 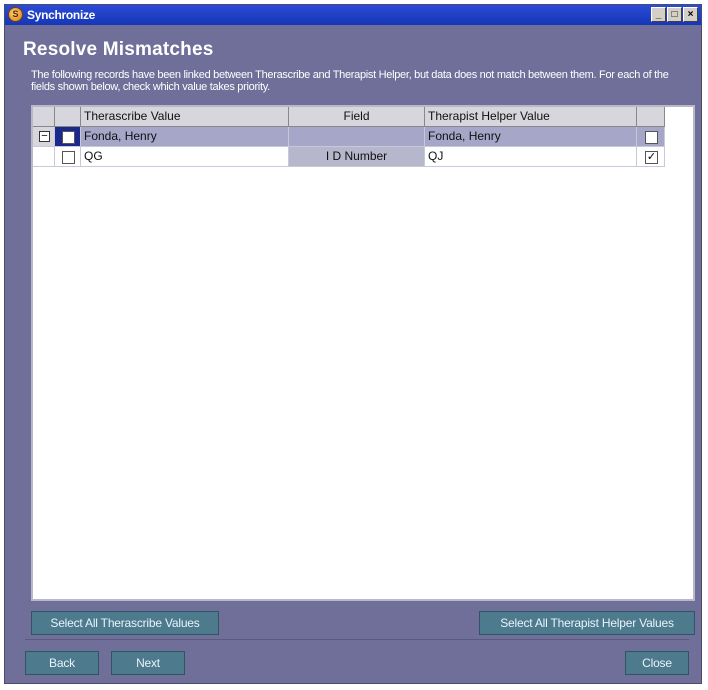 What do you see at coordinates (531, 157) in the screenshot?
I see `row2-helper-value: QJ` at bounding box center [531, 157].